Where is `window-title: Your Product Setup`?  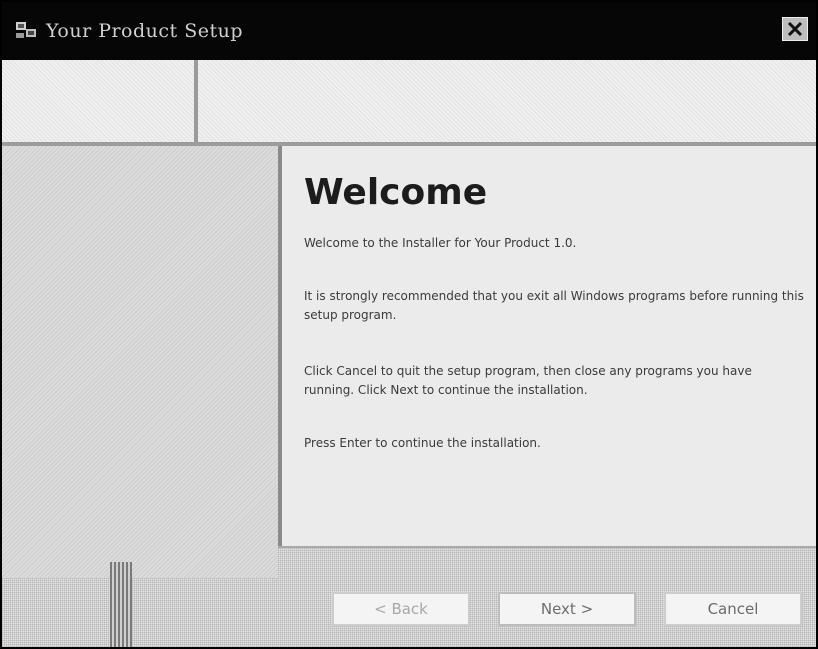 window-title: Your Product Setup is located at coordinates (145, 31).